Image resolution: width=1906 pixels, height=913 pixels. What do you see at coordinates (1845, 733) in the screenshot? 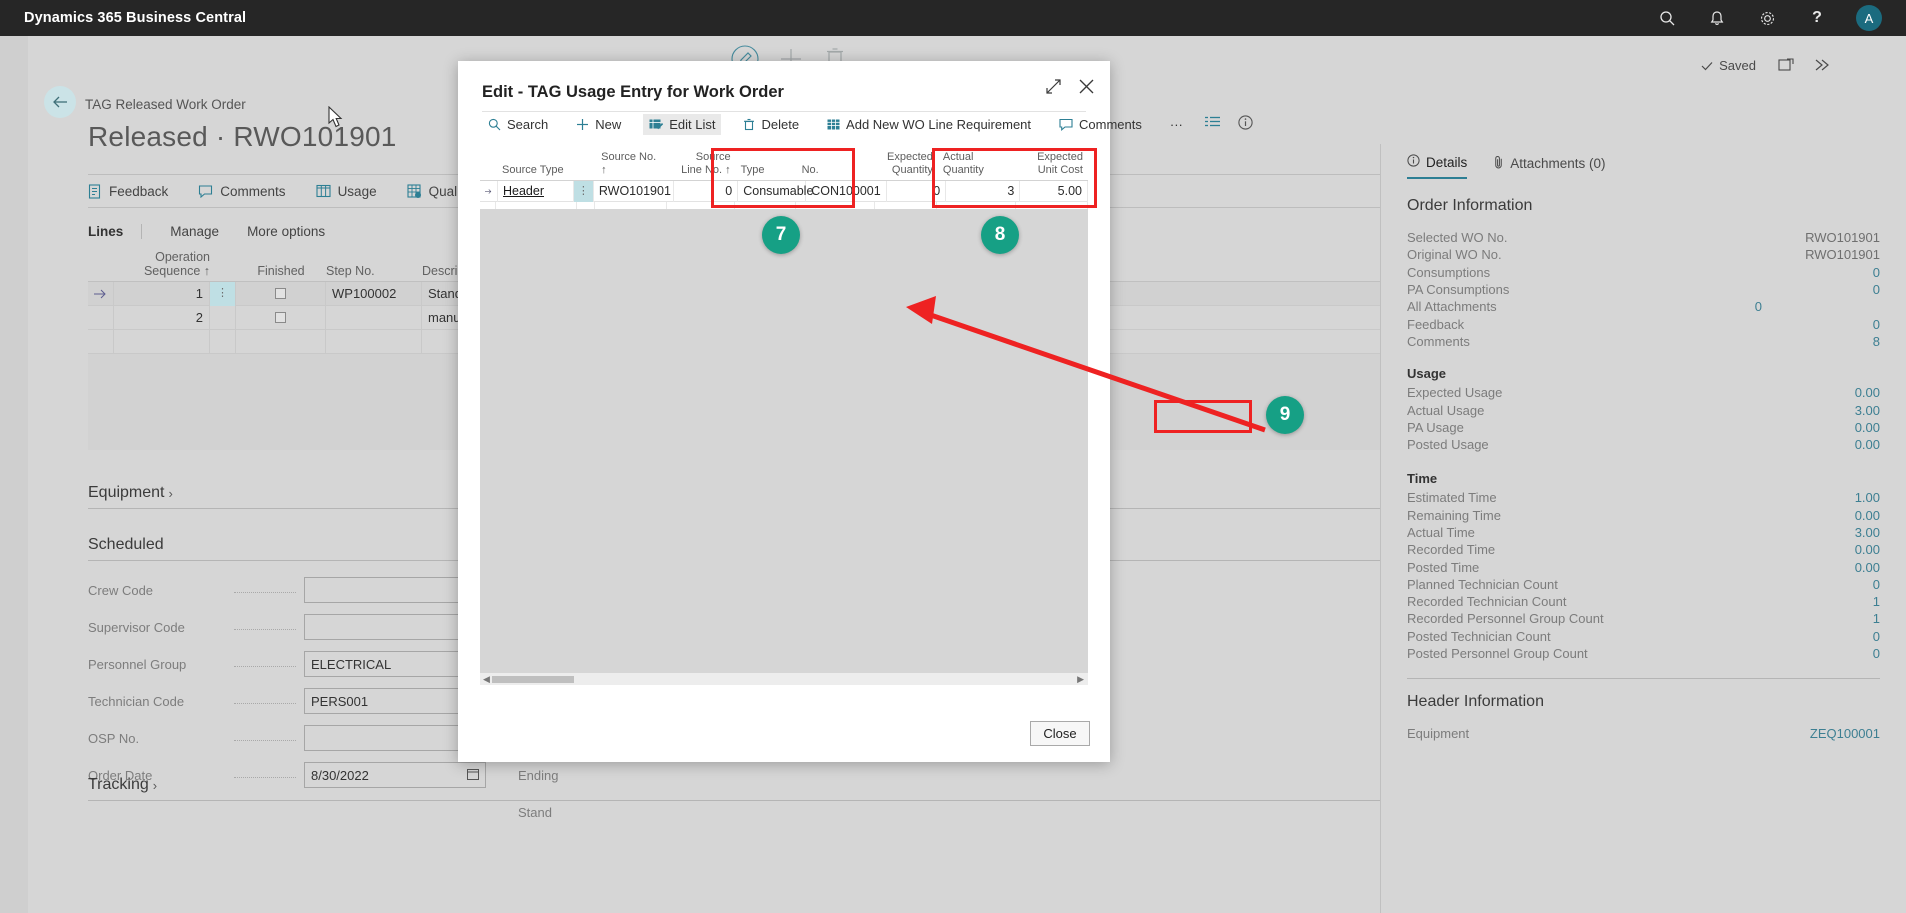
I see `info-value: ZEQ100001` at bounding box center [1845, 733].